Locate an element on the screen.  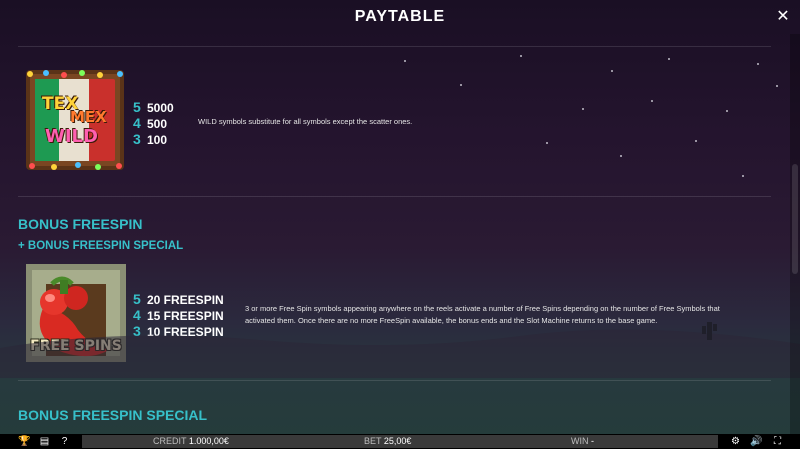
pay-row: 4 500 is located at coordinates (150, 123).